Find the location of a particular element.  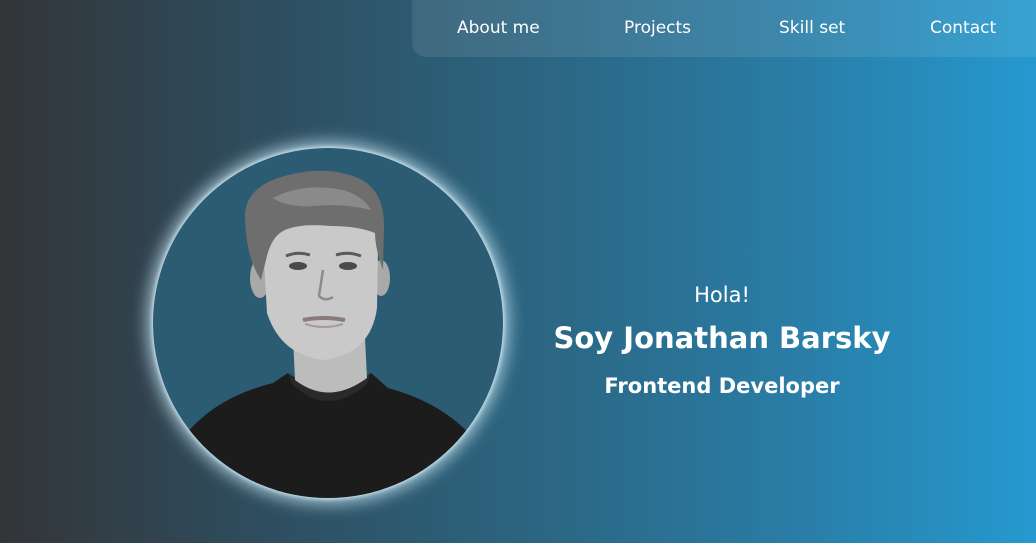

nav-link-skill-set: Skill set is located at coordinates (812, 28).